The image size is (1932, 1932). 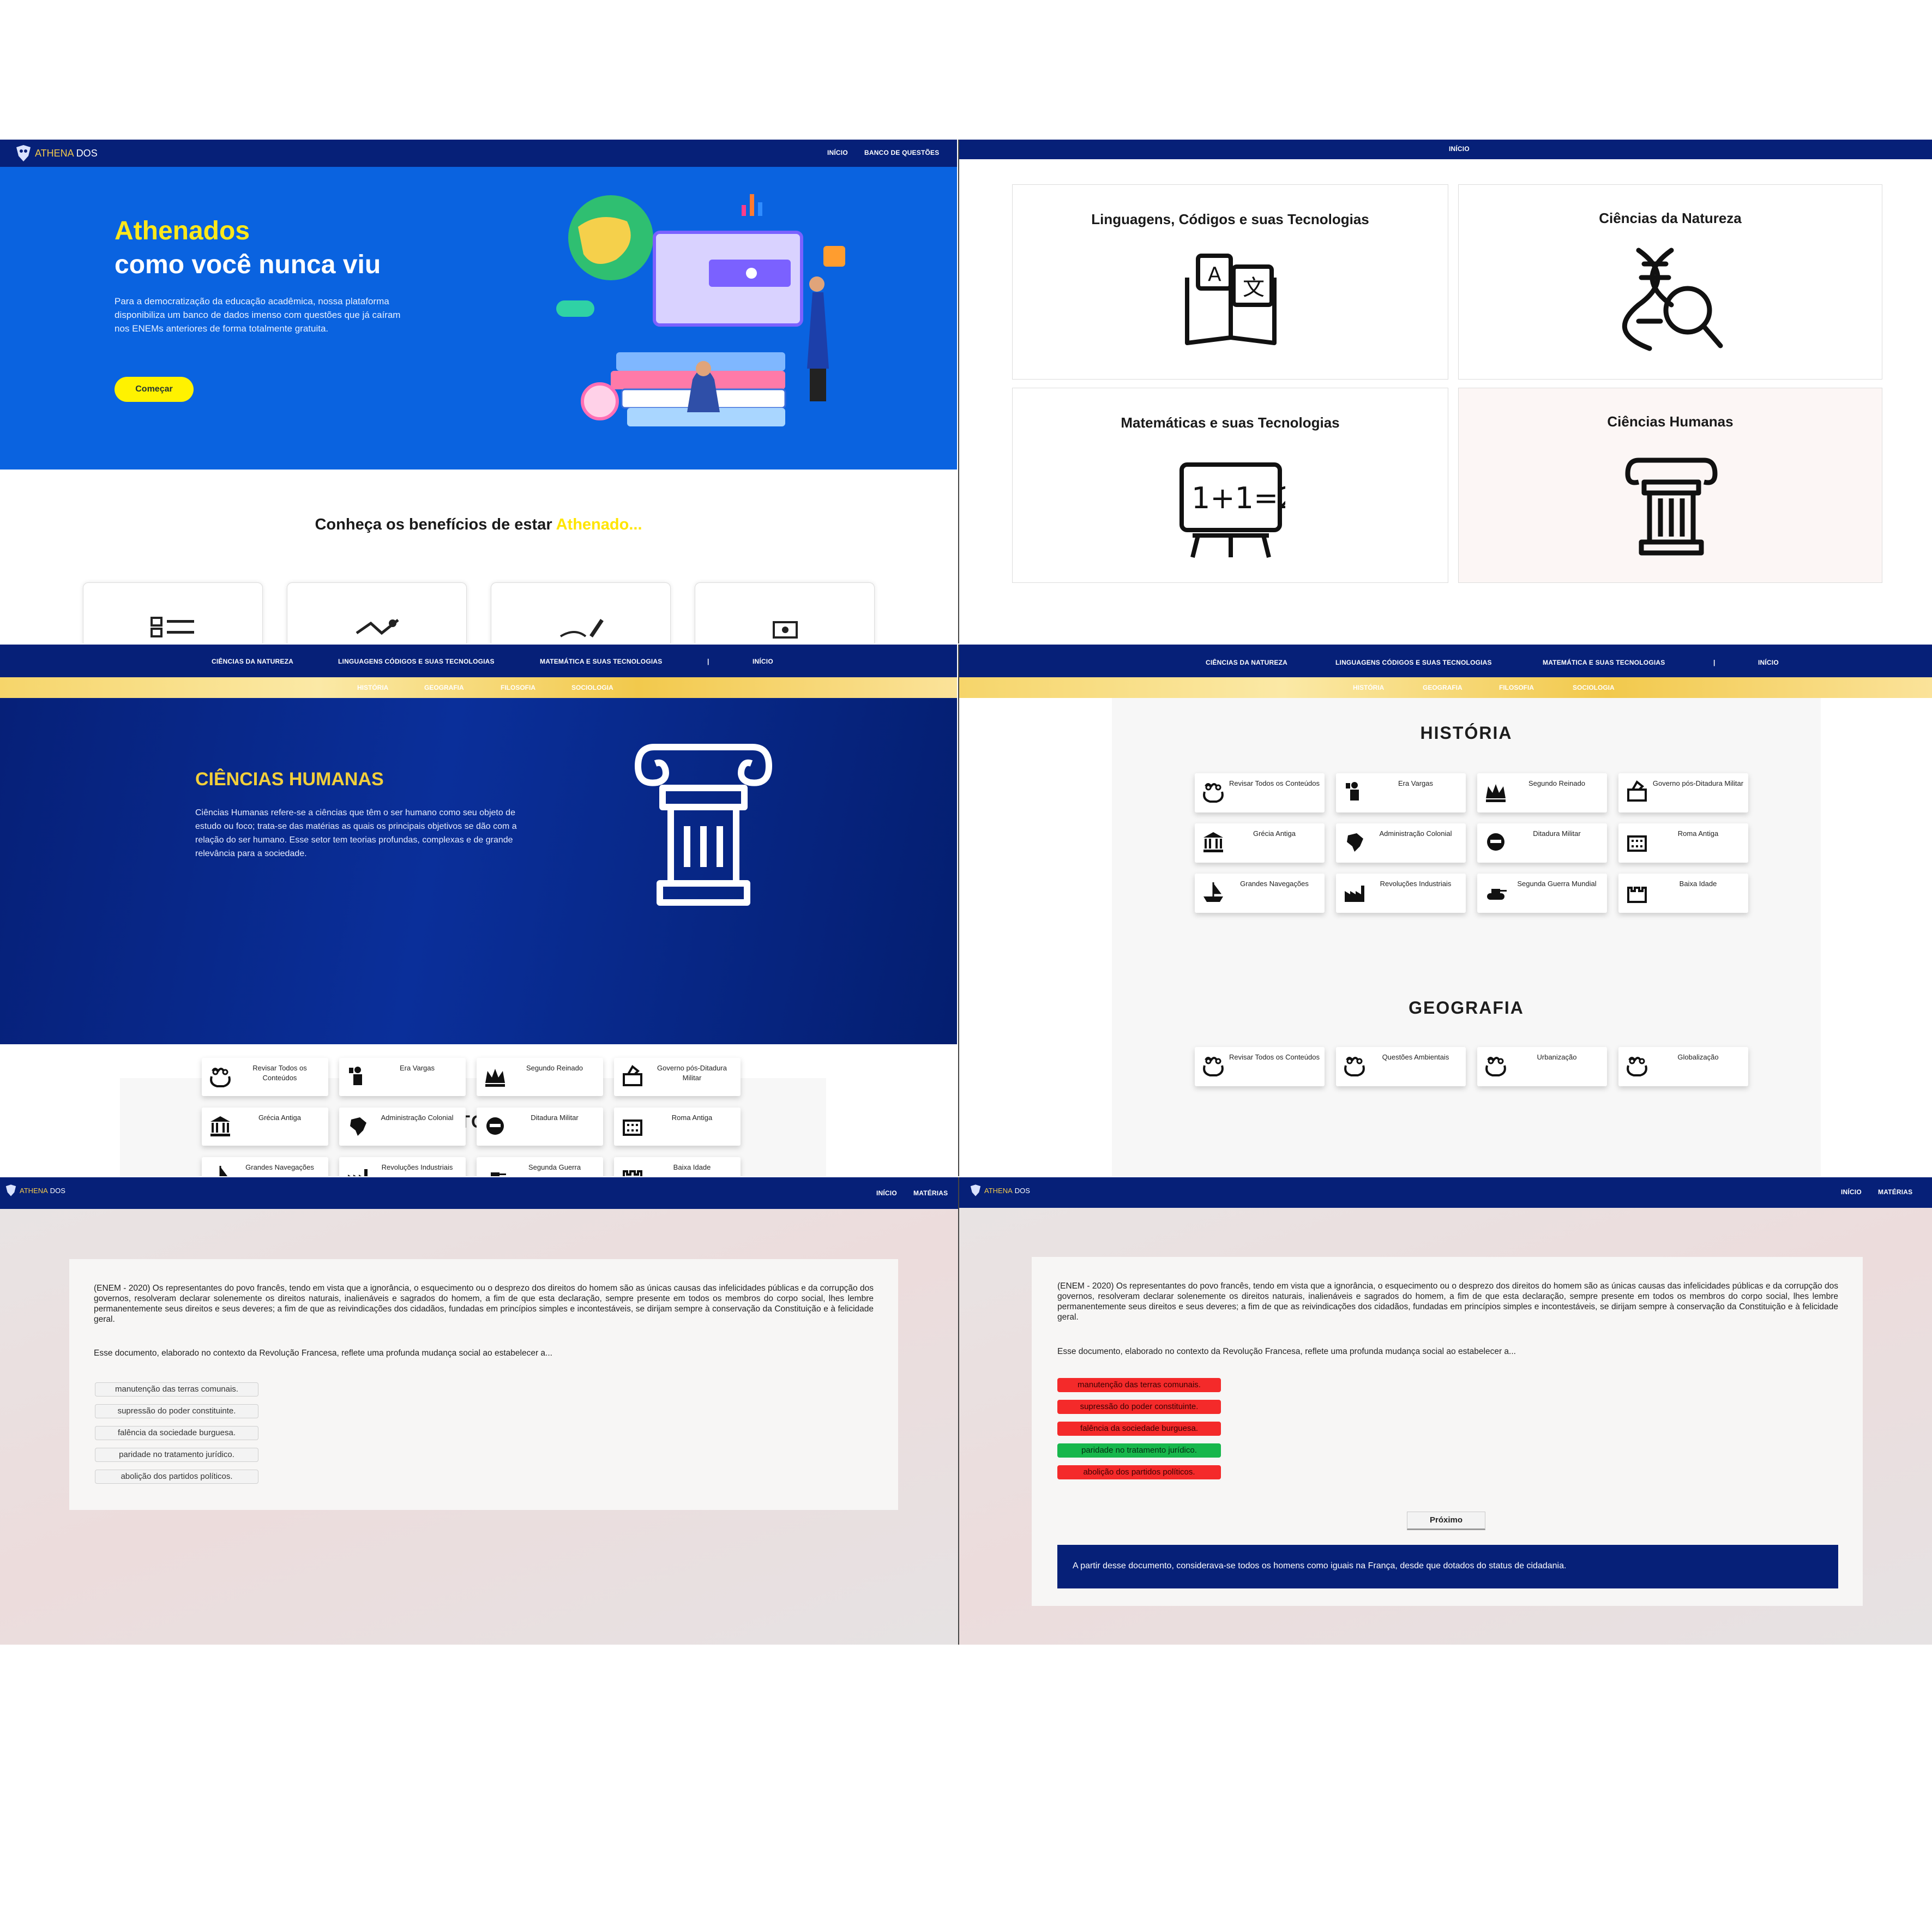 What do you see at coordinates (632, 1075) in the screenshot?
I see `ballot-box-icon` at bounding box center [632, 1075].